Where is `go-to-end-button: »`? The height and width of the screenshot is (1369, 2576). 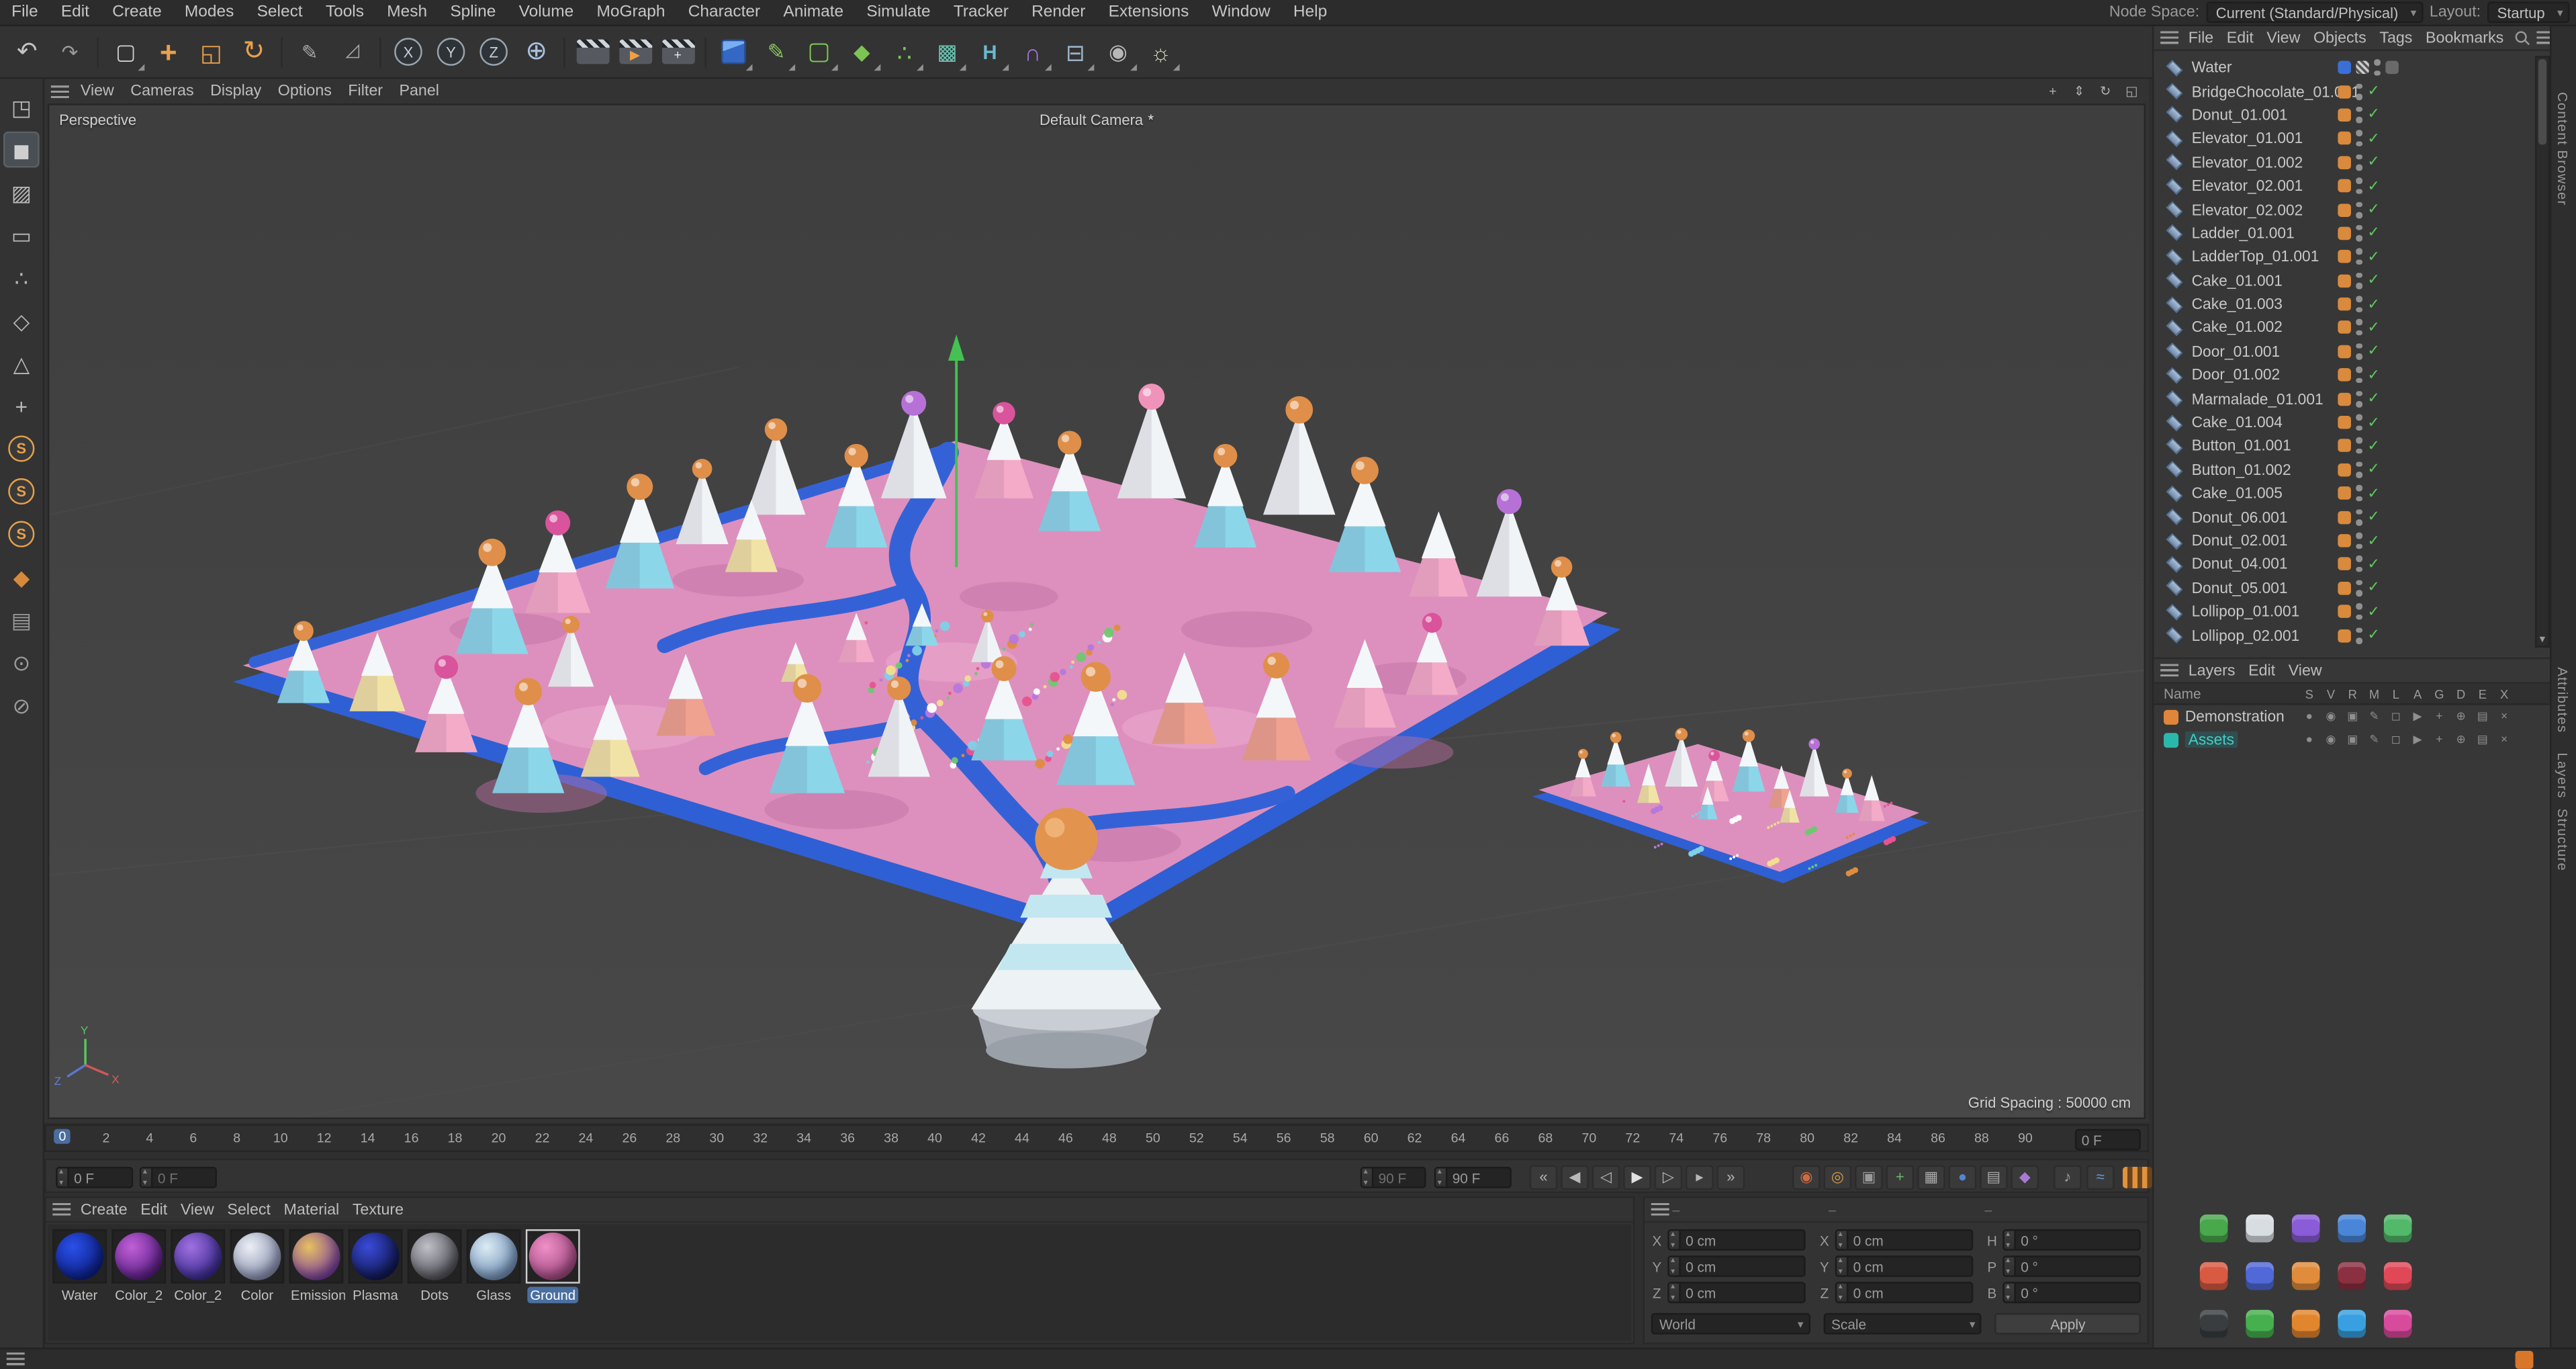
go-to-end-button: » is located at coordinates (1730, 1177).